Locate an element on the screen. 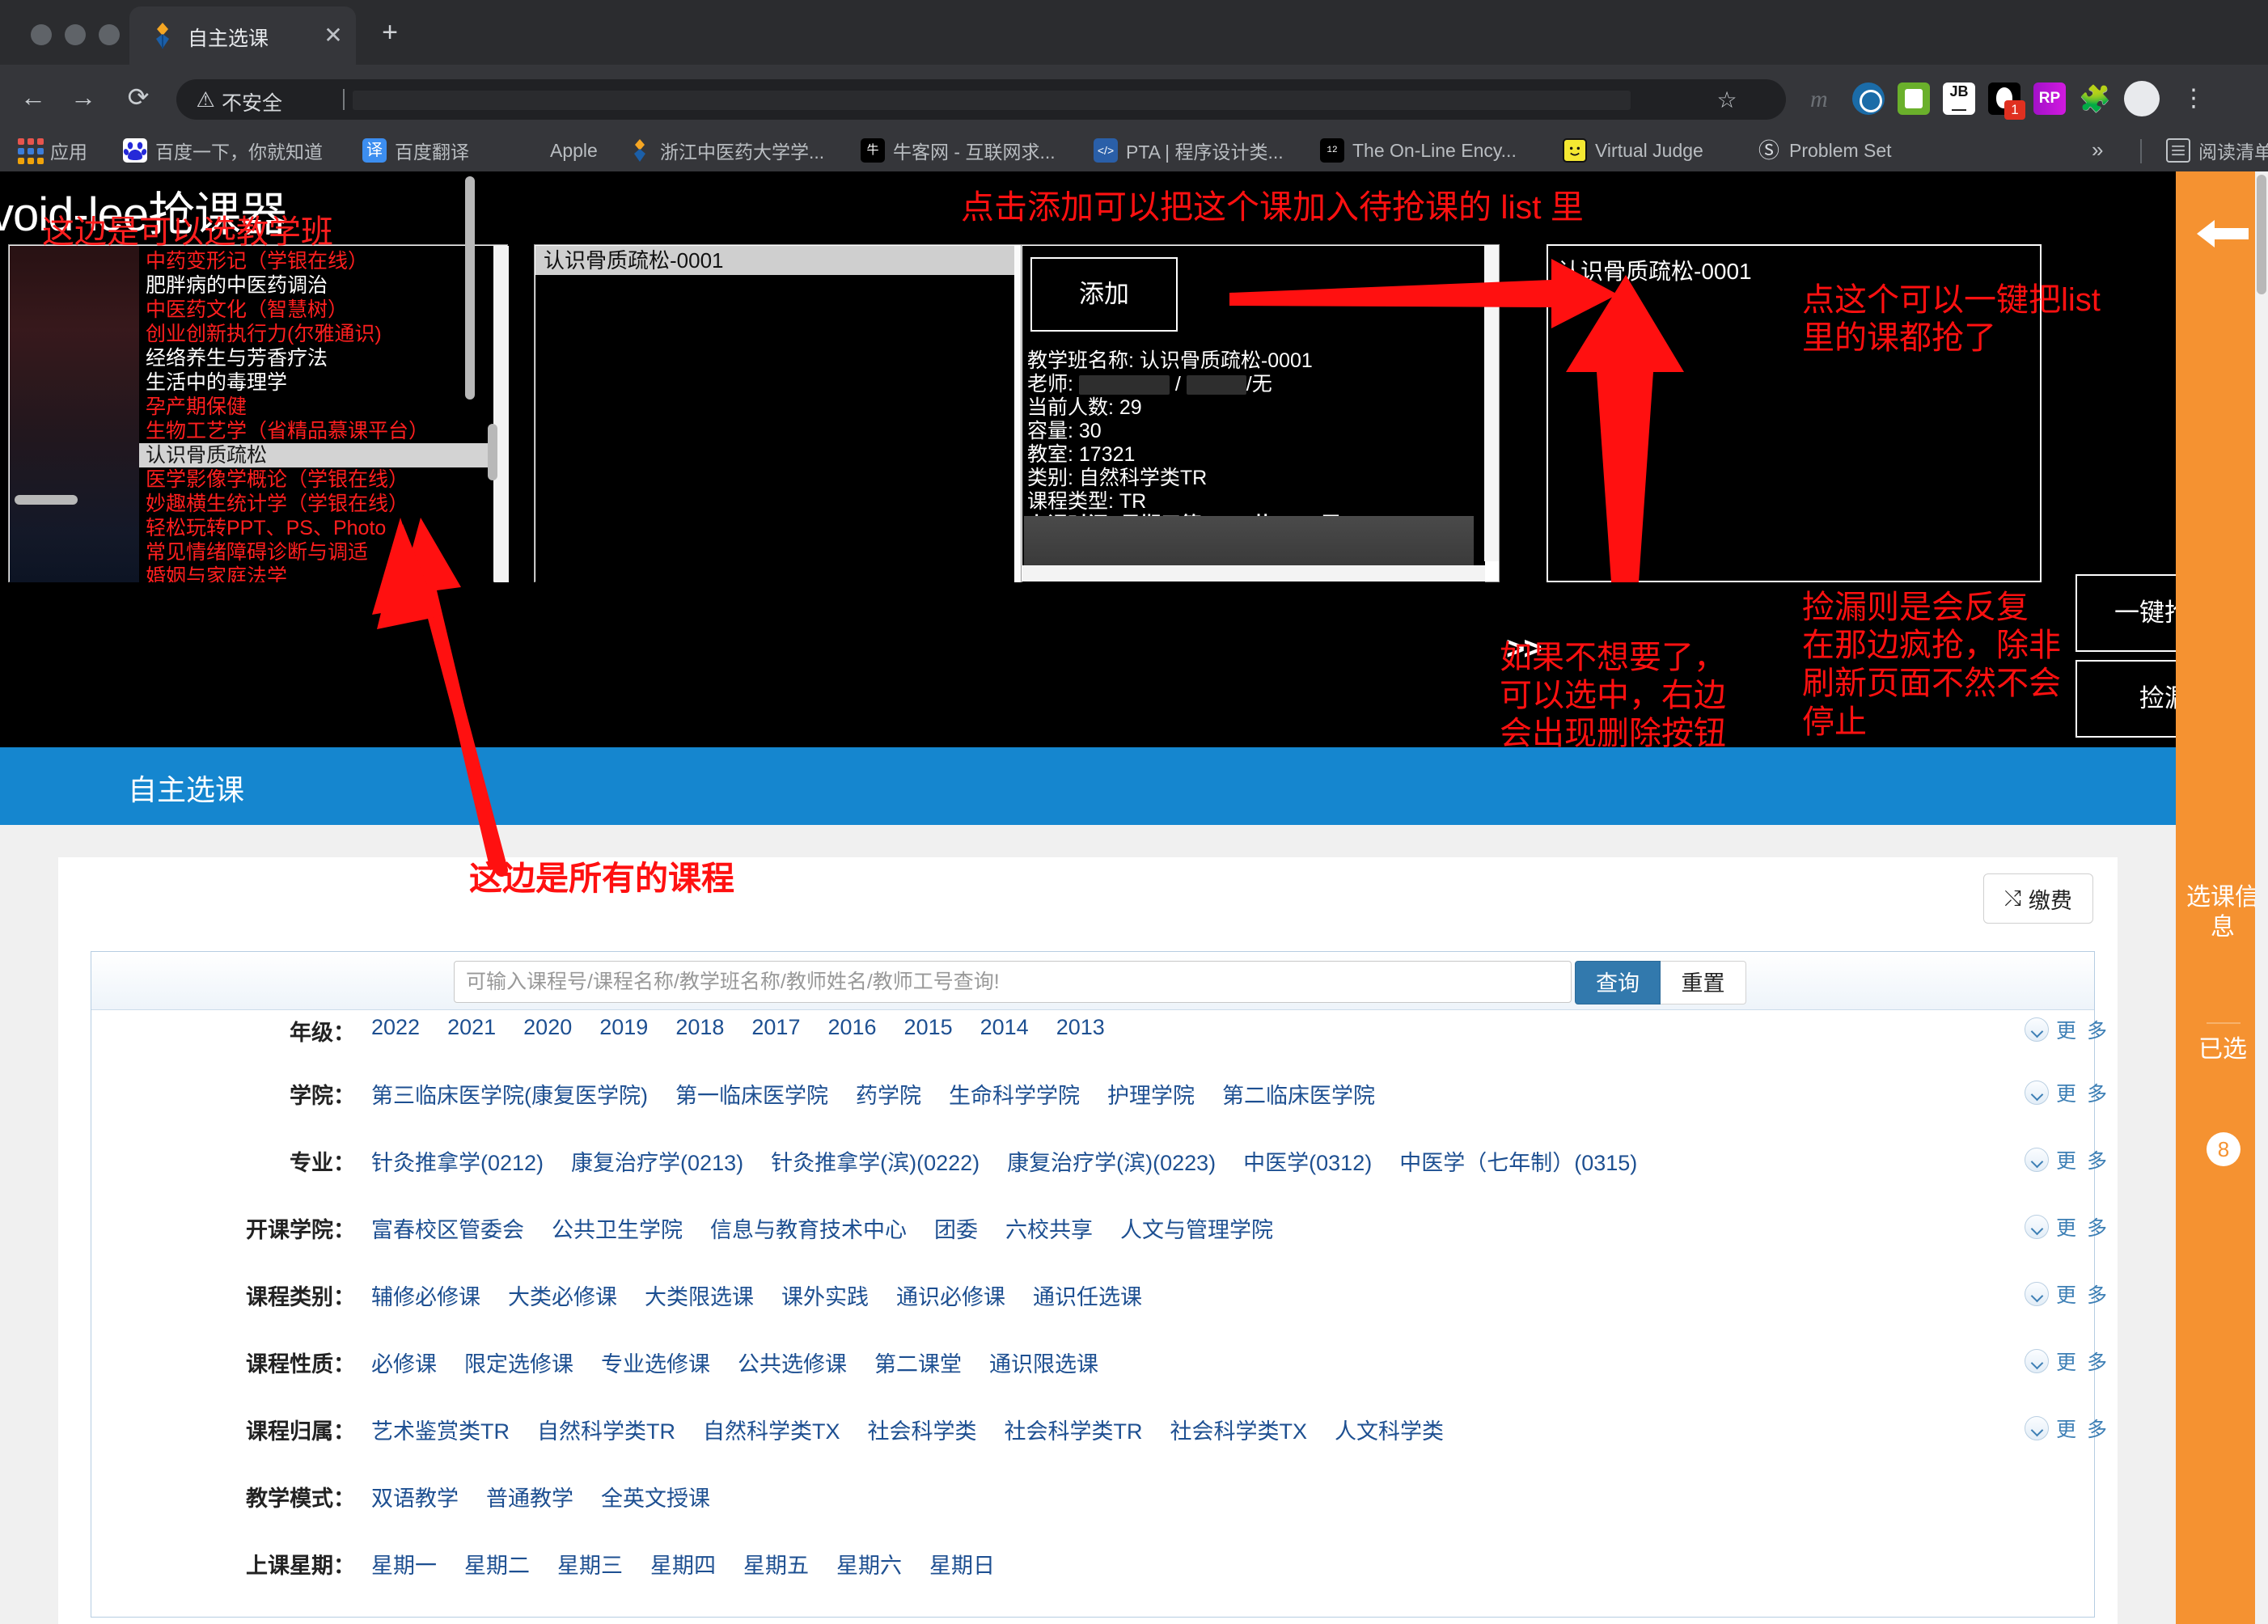  side-rail-selected-label: 已选 is located at coordinates (2222, 1050).